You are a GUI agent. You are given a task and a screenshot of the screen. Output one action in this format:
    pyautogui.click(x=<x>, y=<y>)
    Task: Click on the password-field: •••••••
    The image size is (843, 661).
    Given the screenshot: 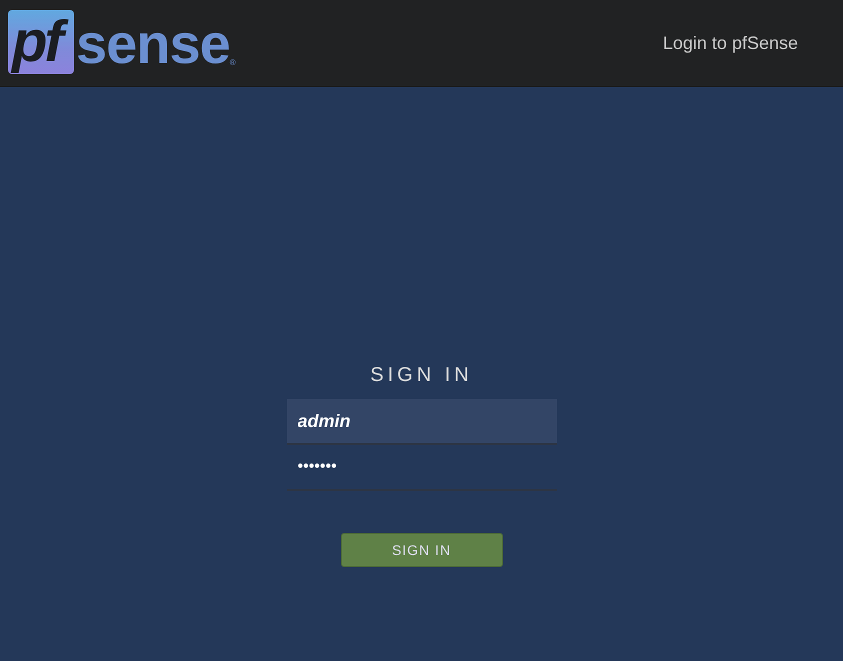 What is the action you would take?
    pyautogui.click(x=421, y=468)
    